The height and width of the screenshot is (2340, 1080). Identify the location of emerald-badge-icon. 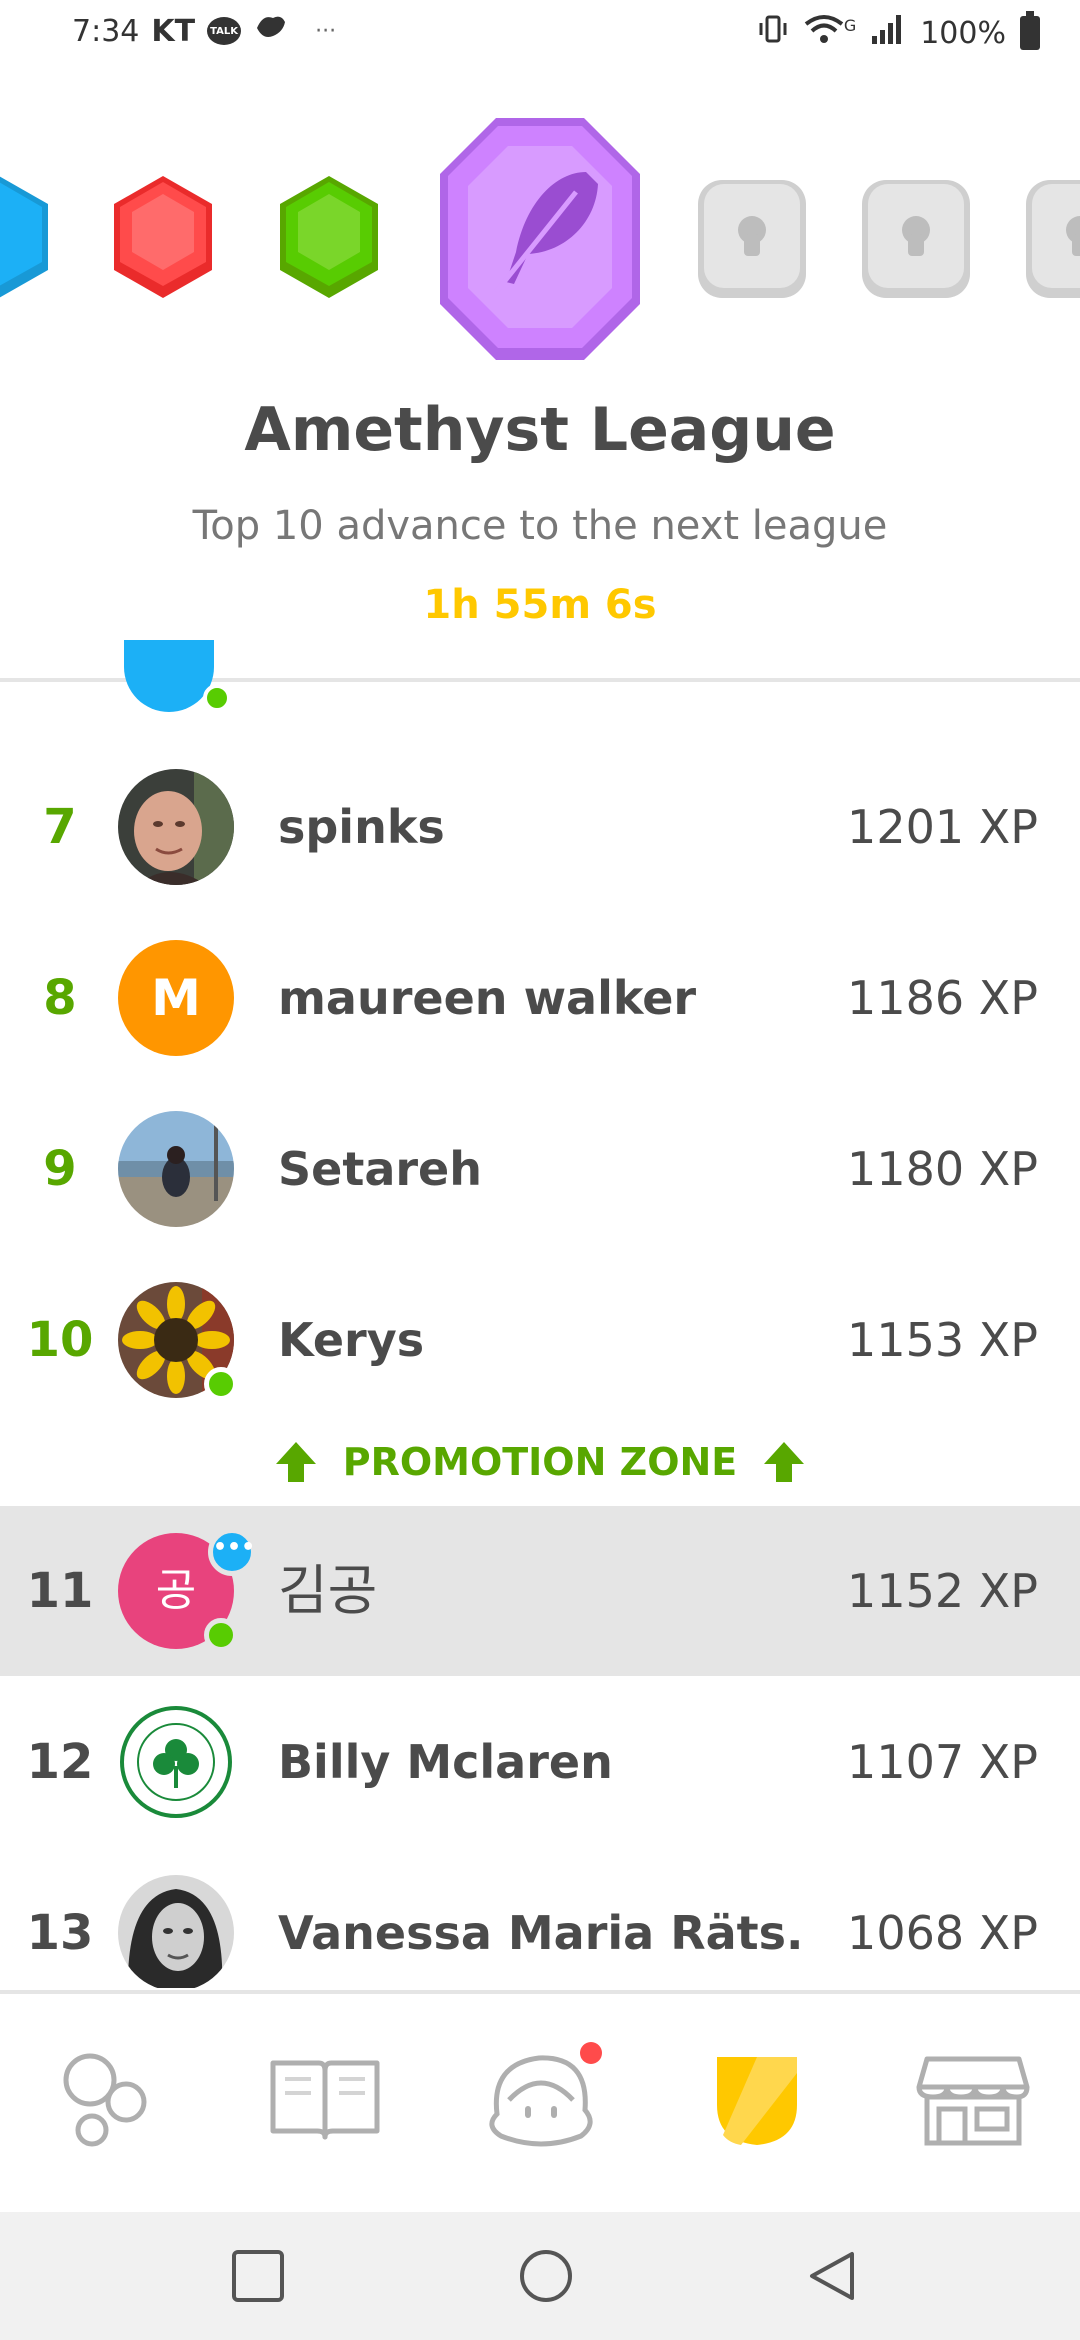
(329, 237).